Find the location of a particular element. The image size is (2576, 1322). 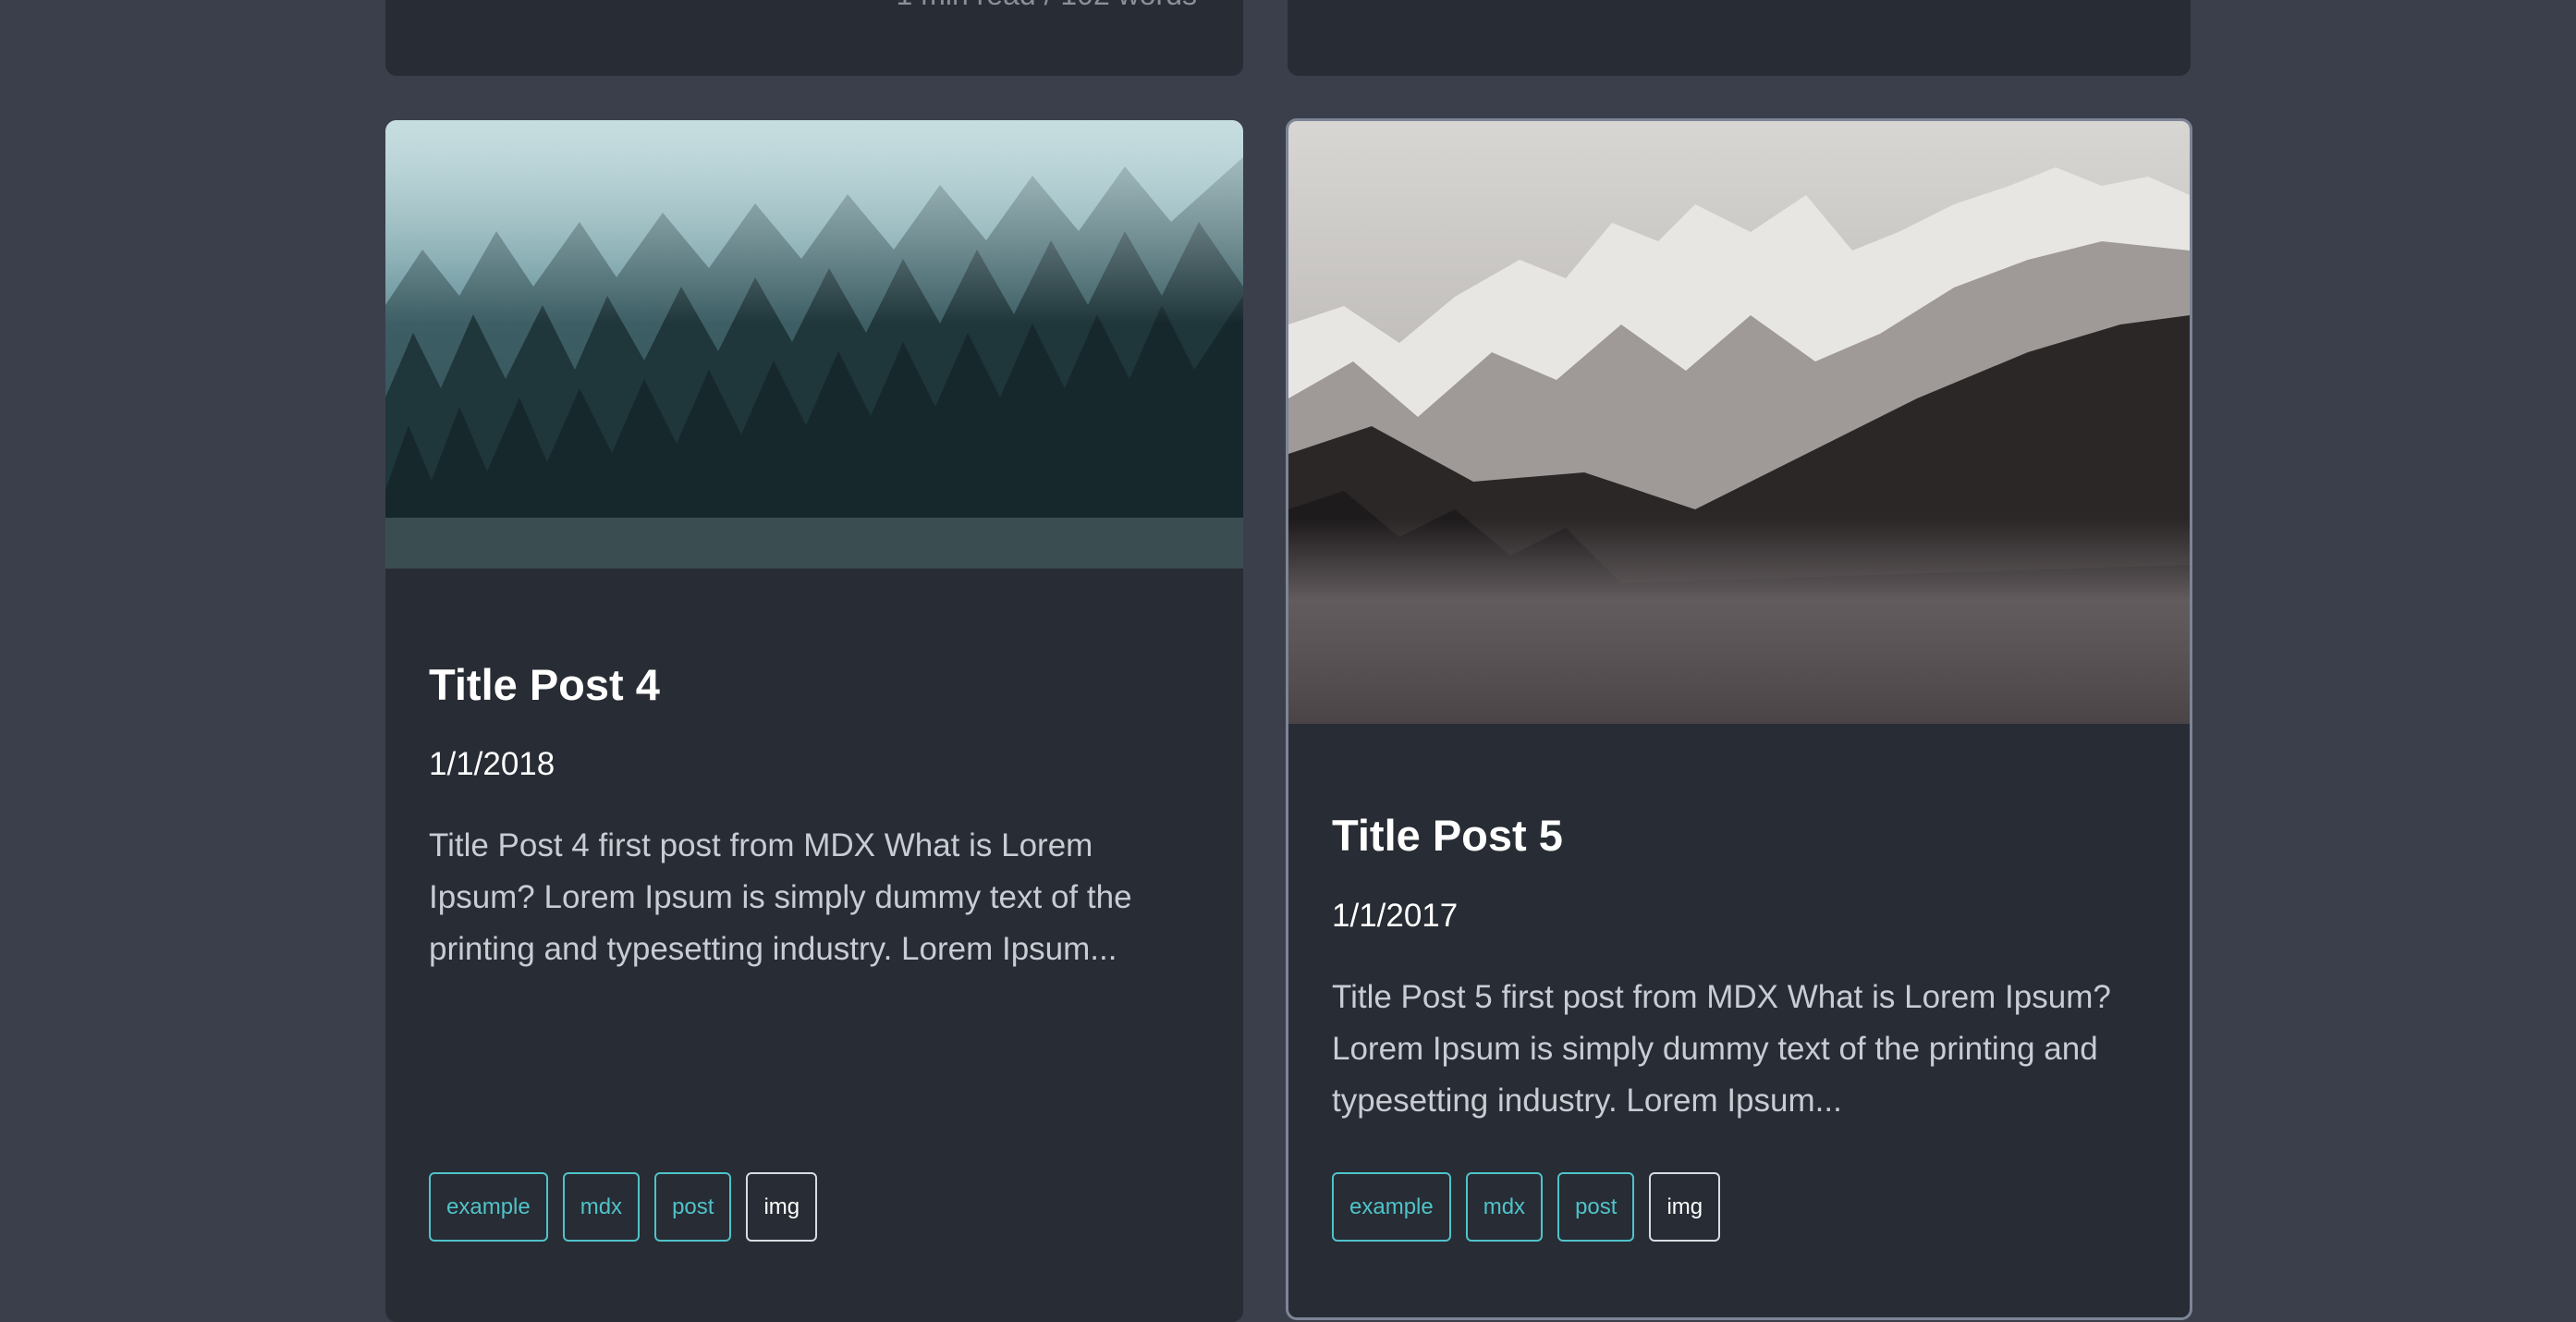

post-date: 1/1/2018 is located at coordinates (492, 764).